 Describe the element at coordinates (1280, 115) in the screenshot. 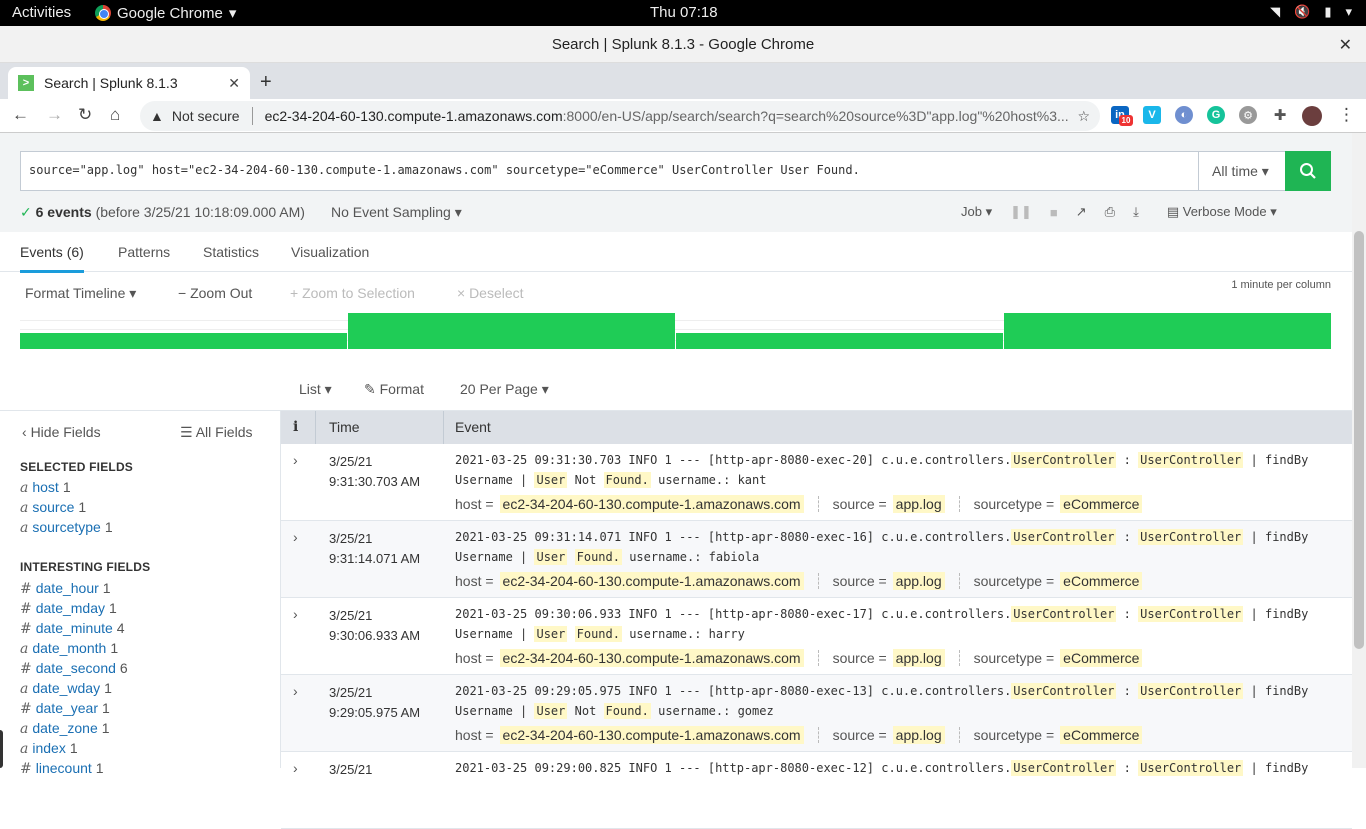

I see `puzzle-extensions-icon: ✚` at that location.